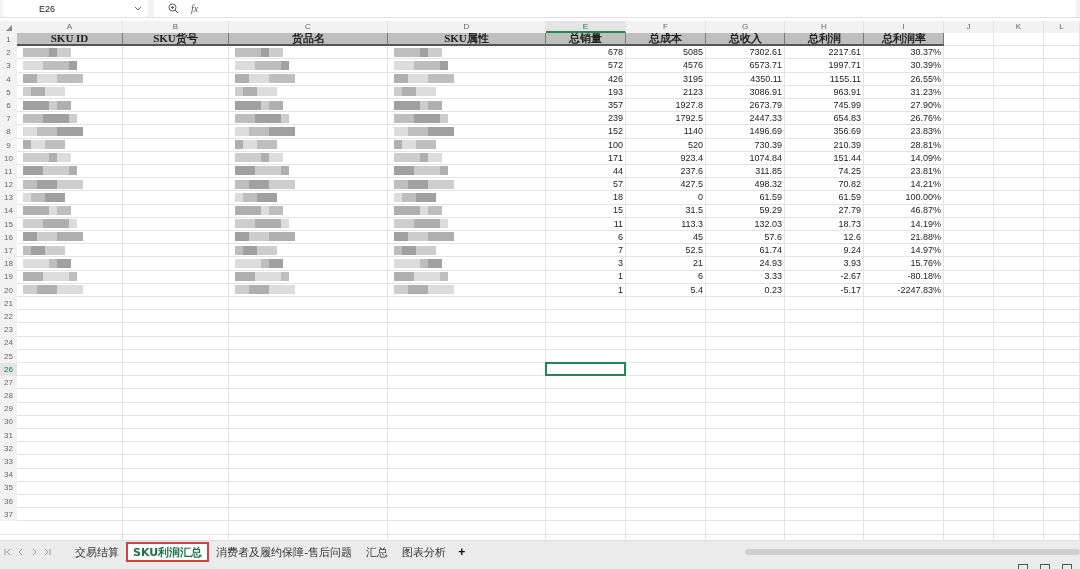  I want to click on table-cell-text: 21.88%, so click(925, 236).